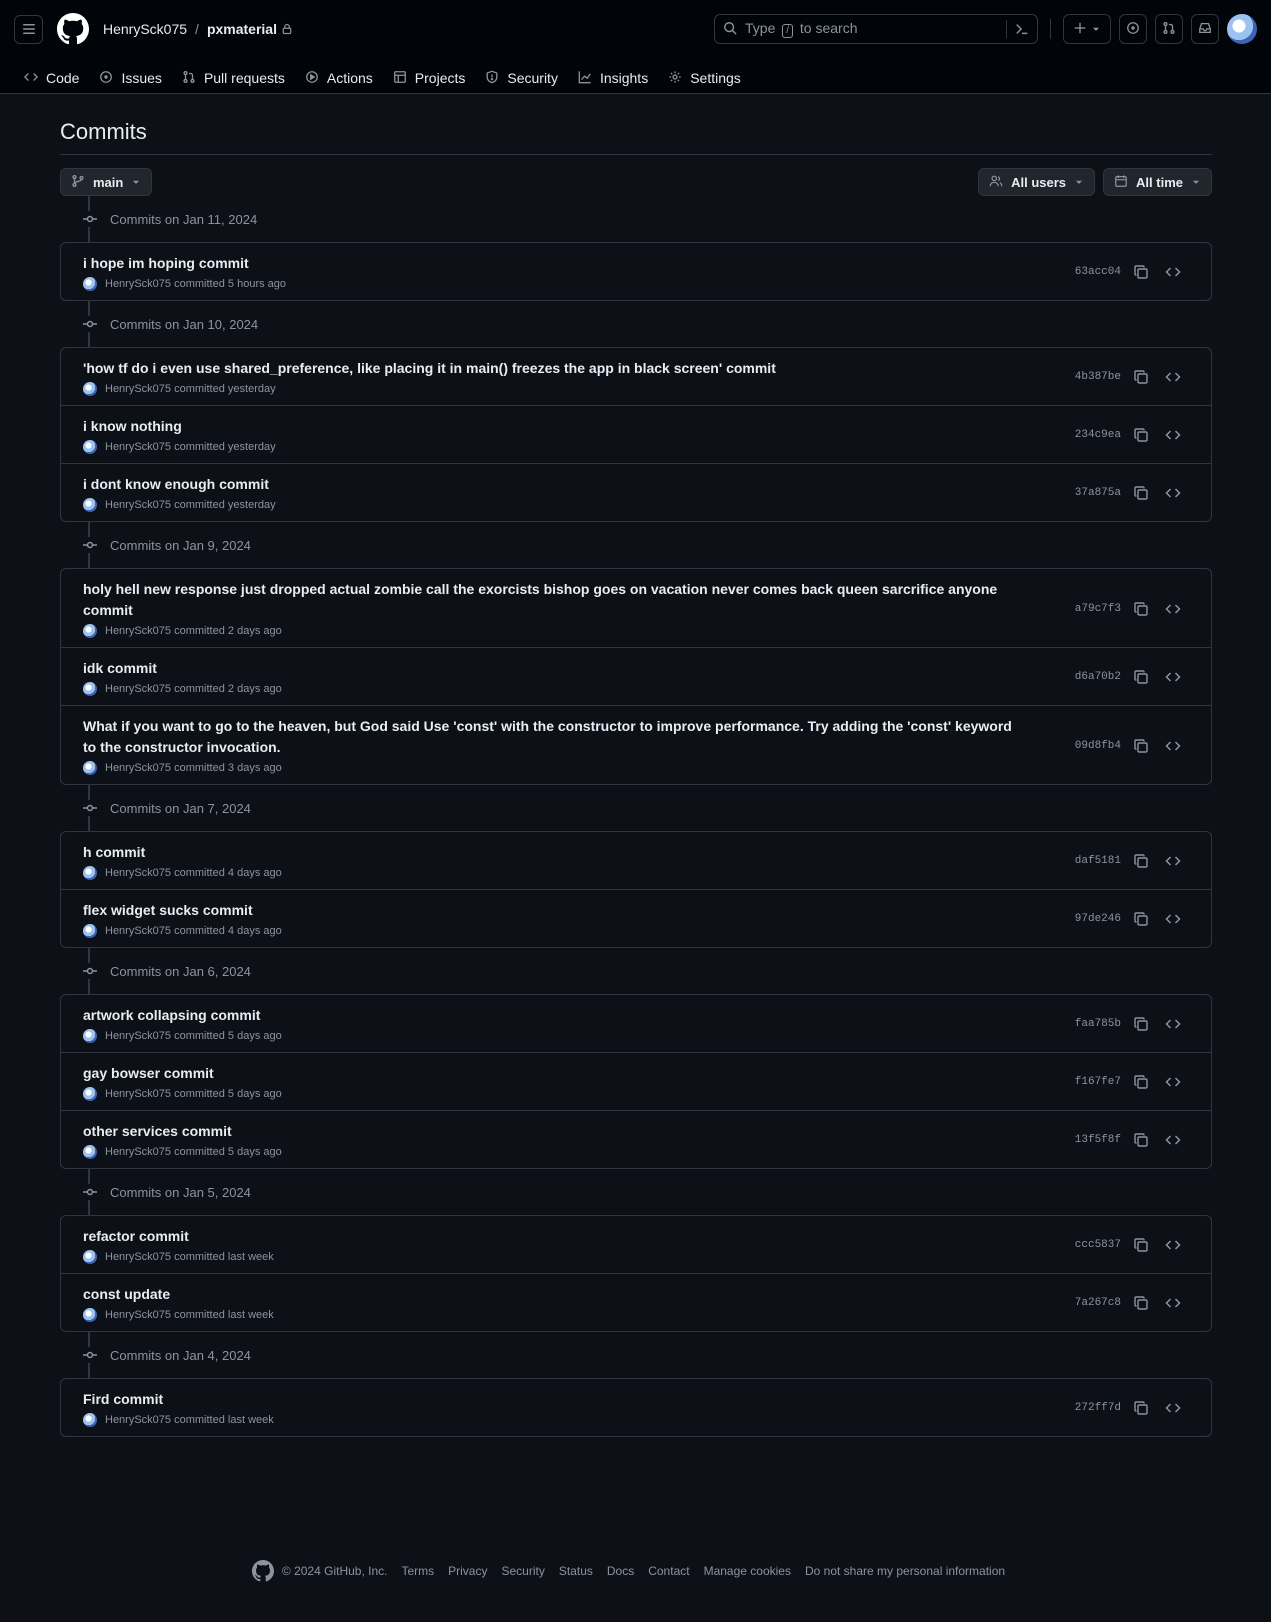 The height and width of the screenshot is (1622, 1271). Describe the element at coordinates (548, 1131) in the screenshot. I see `commit-title-link: other services commit` at that location.